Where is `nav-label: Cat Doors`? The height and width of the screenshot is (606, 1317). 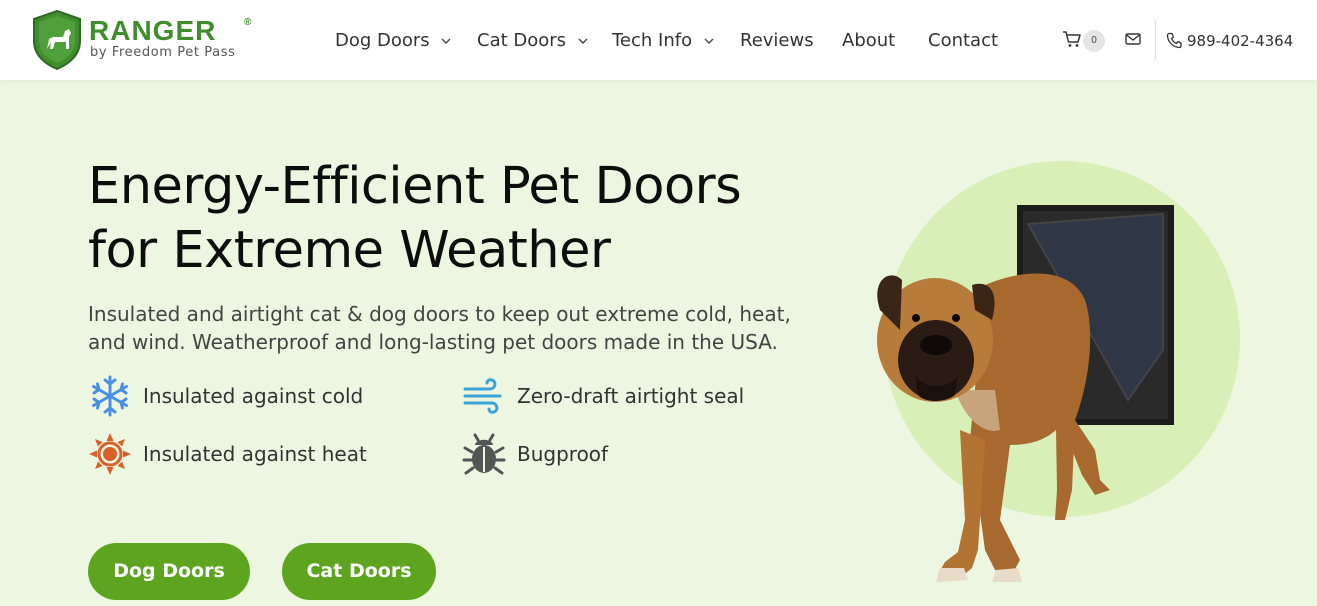 nav-label: Cat Doors is located at coordinates (522, 40).